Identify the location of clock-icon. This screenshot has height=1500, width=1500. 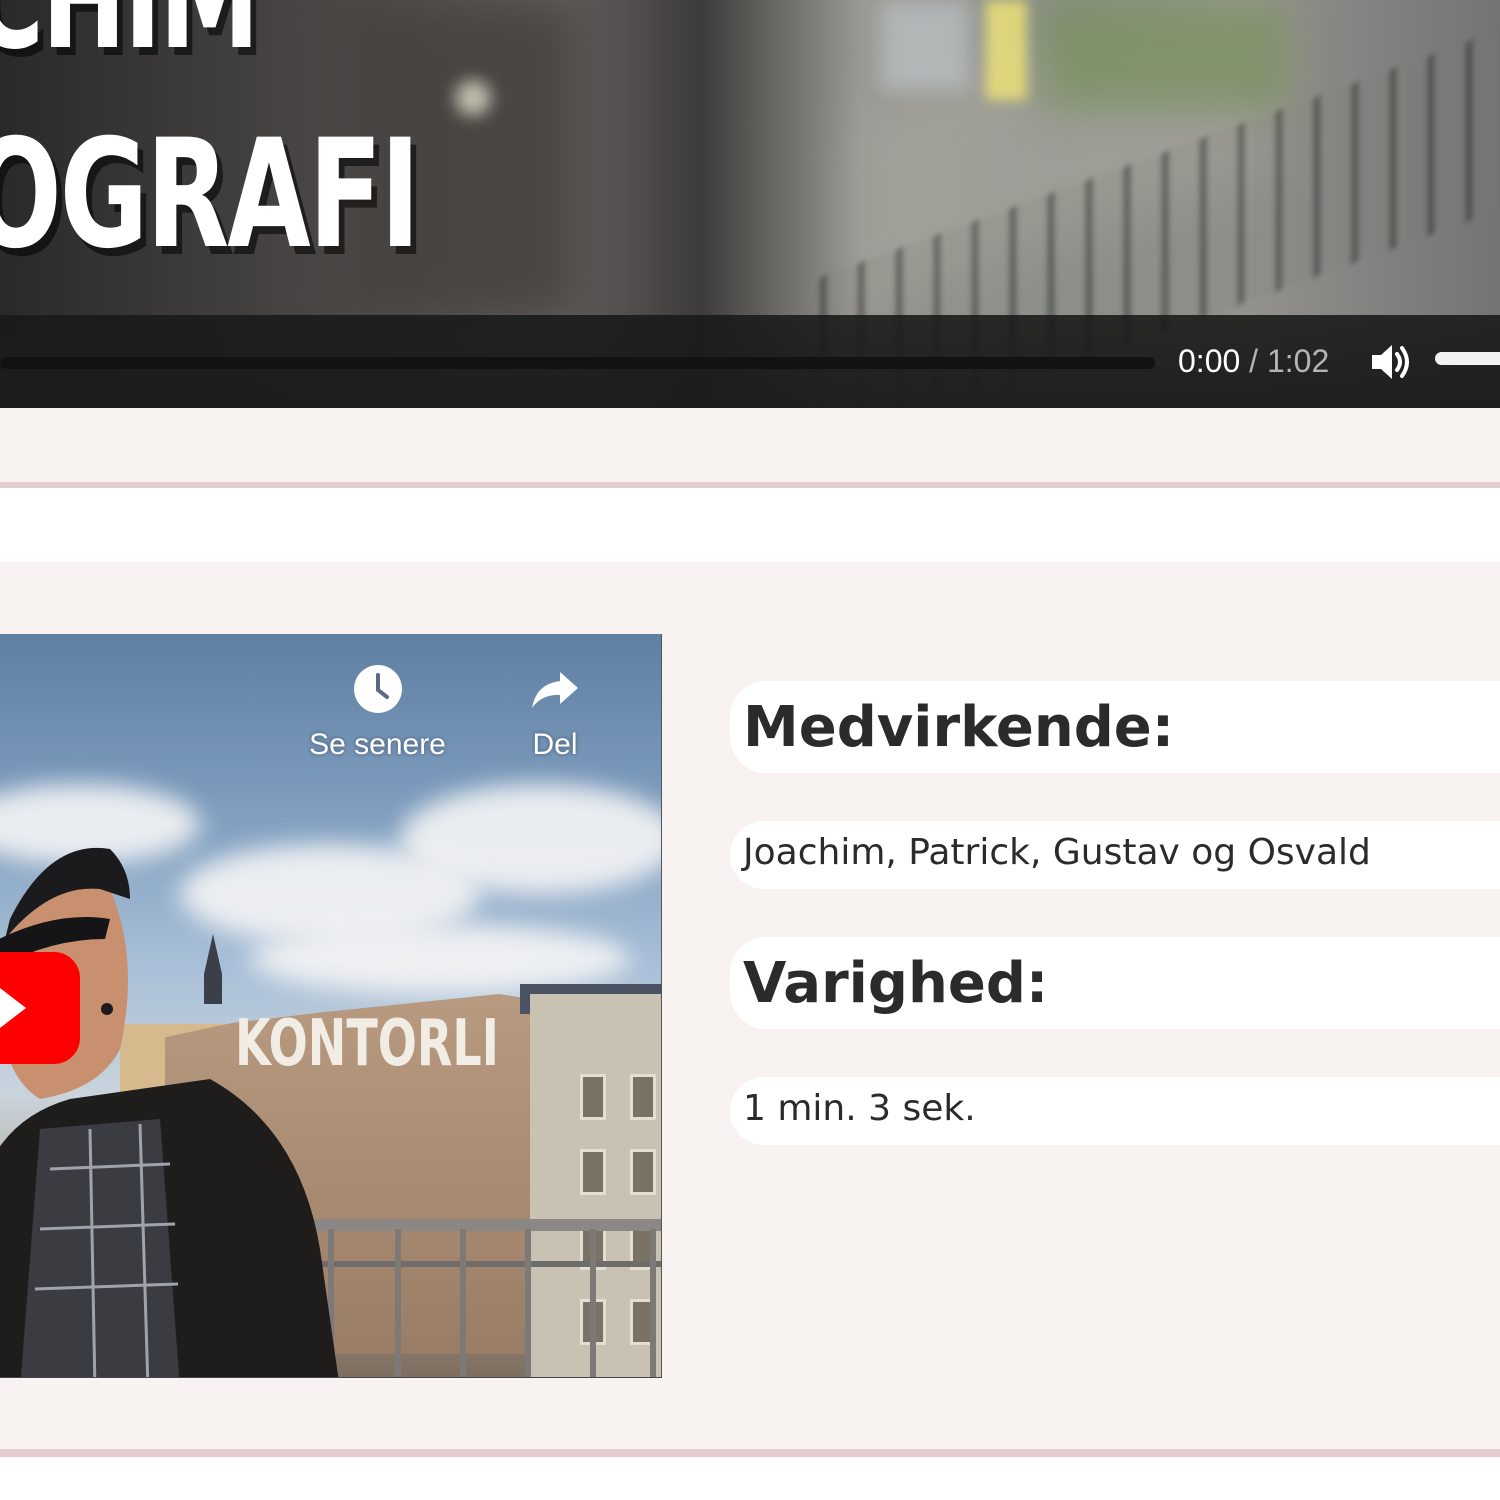
(377, 689).